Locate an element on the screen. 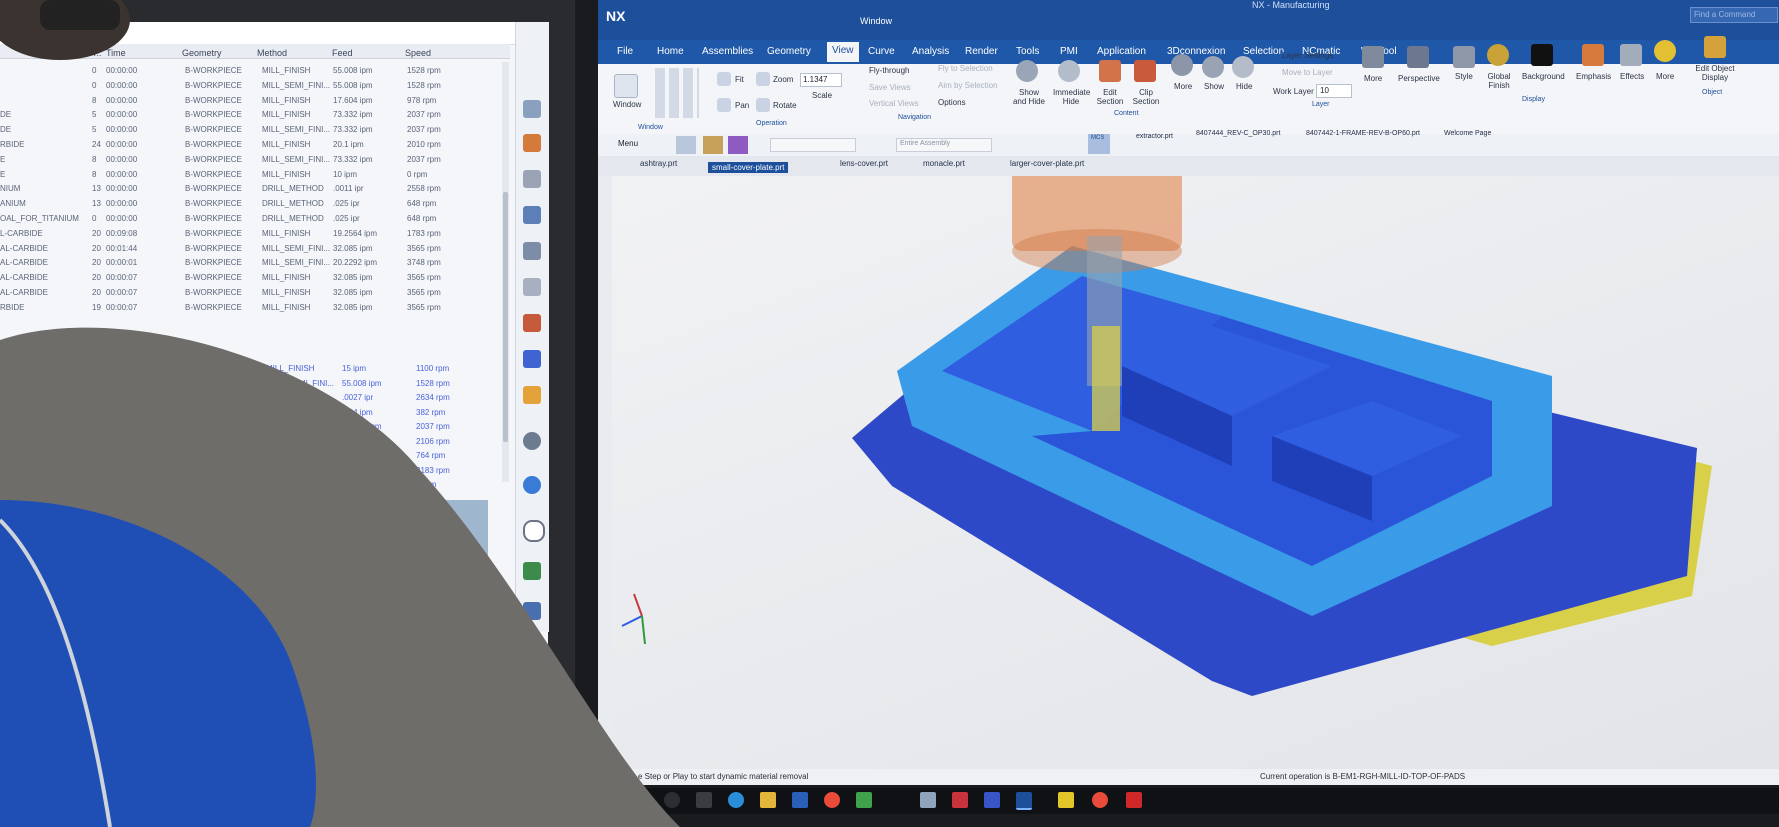  more-content-label: More is located at coordinates (1183, 86).